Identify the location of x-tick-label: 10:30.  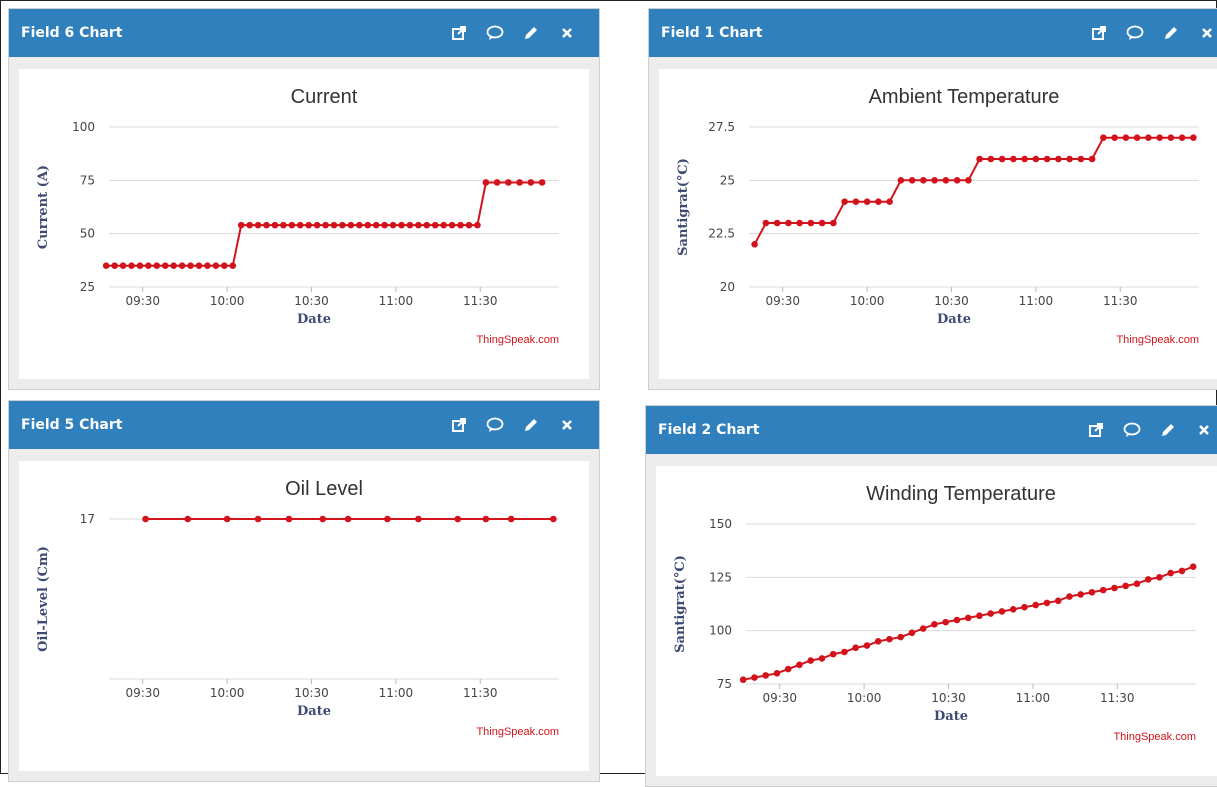
(311, 301).